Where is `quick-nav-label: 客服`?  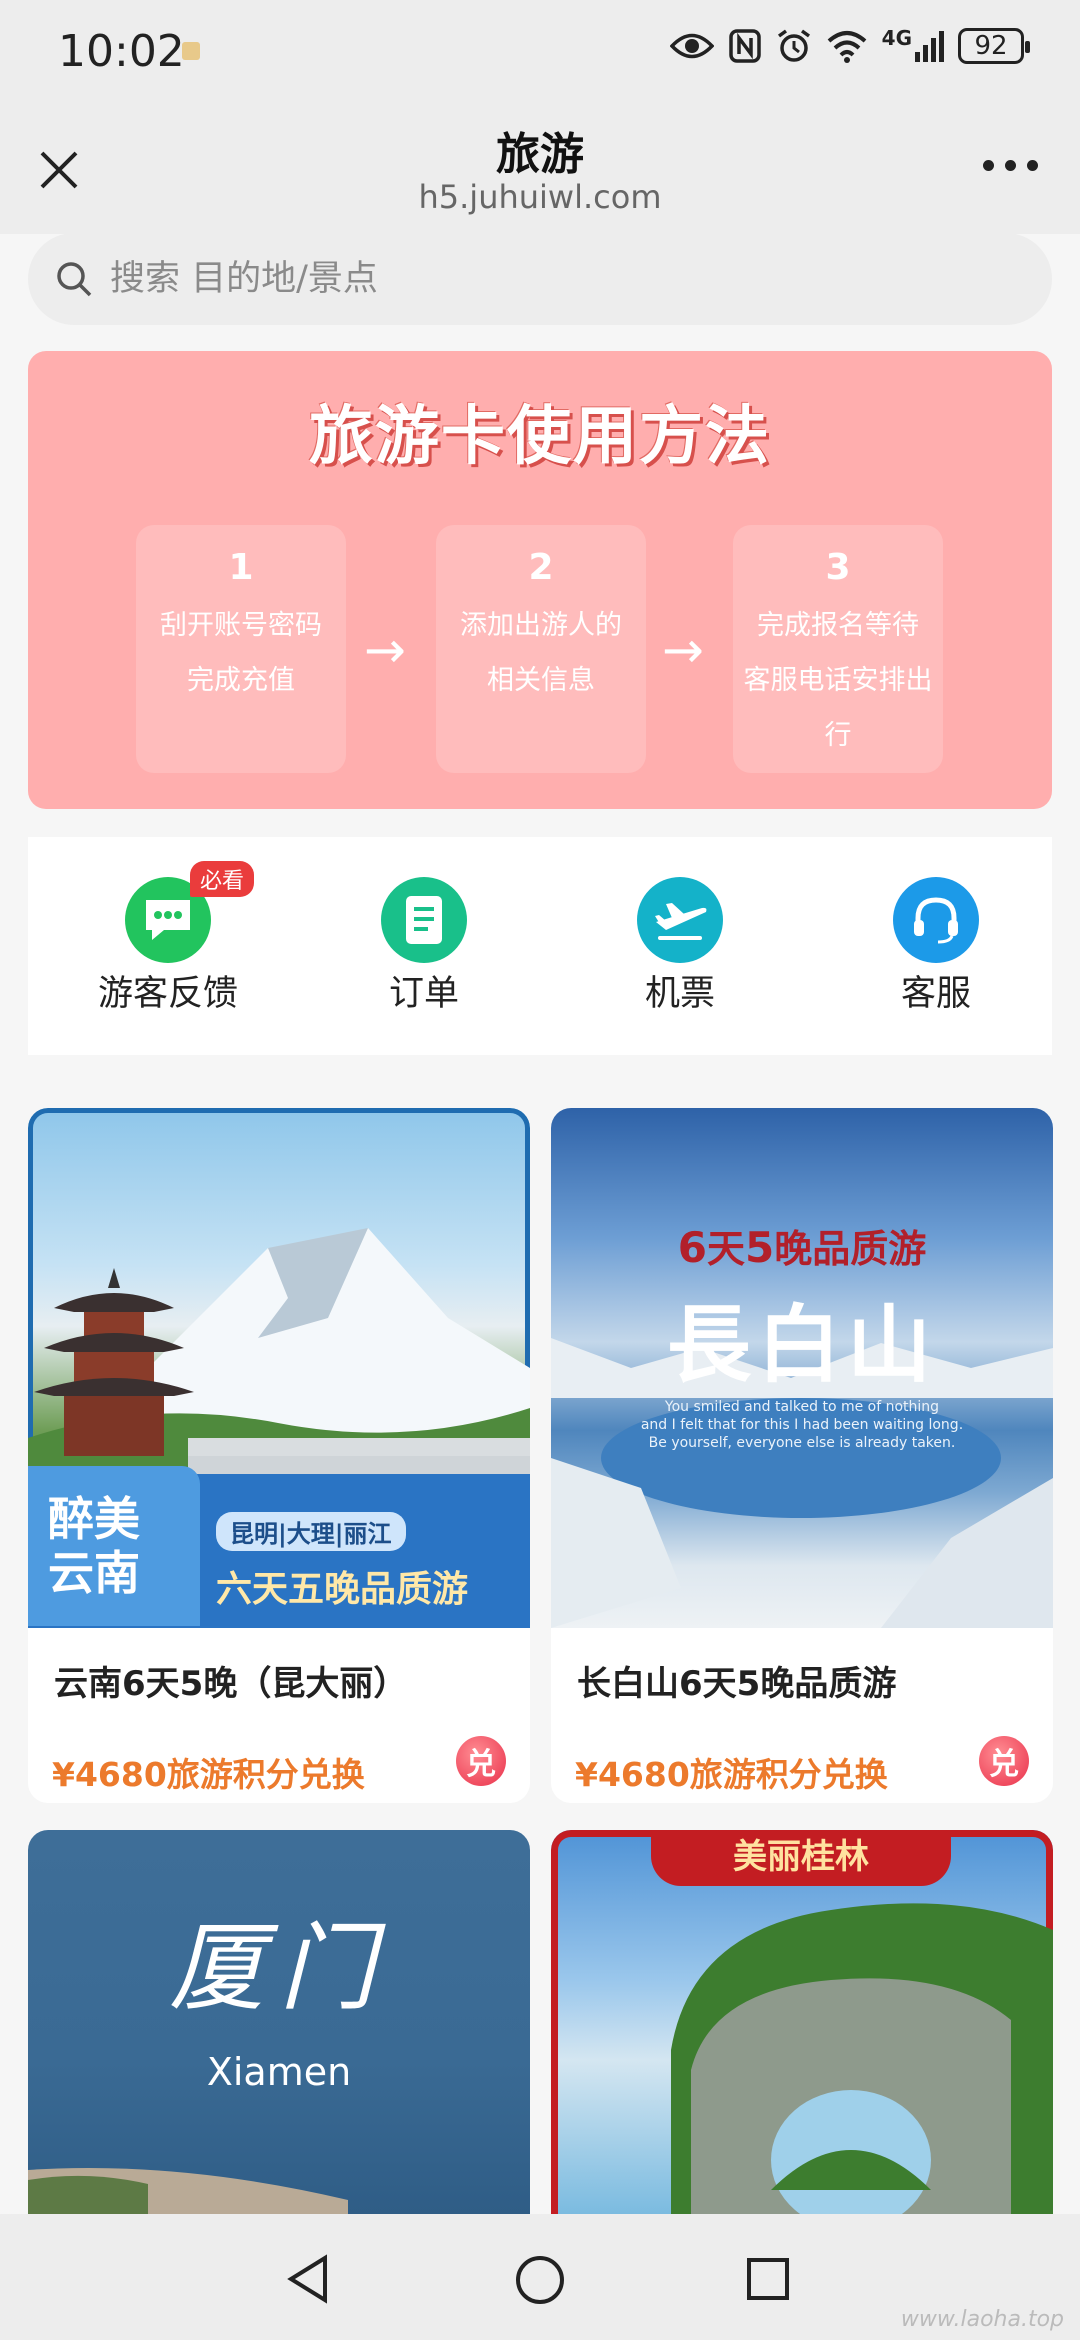 quick-nav-label: 客服 is located at coordinates (935, 994).